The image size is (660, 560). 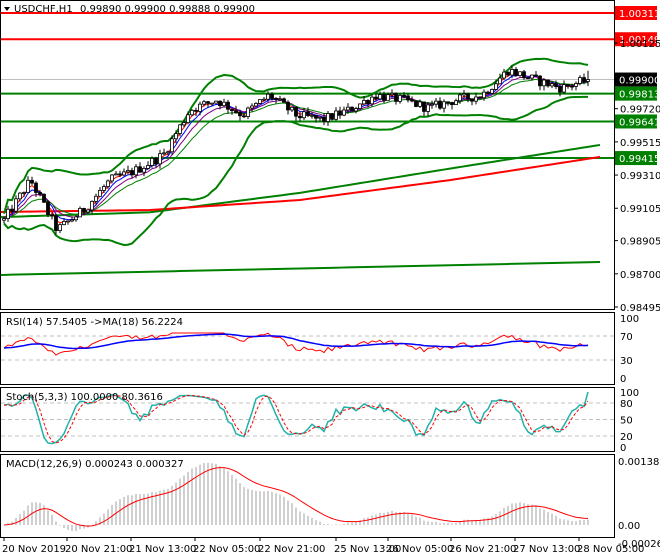 What do you see at coordinates (34, 549) in the screenshot?
I see `time-tick-label: 20 Nov 2019` at bounding box center [34, 549].